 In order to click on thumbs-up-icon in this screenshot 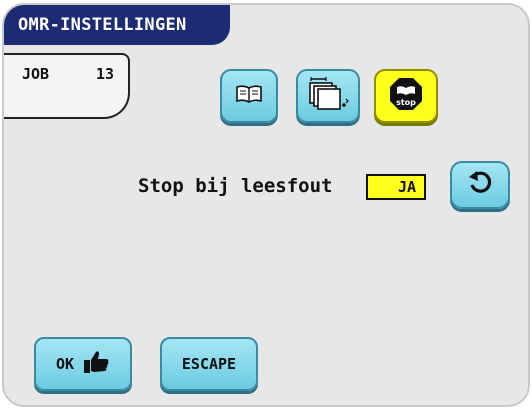, I will do `click(96, 364)`.